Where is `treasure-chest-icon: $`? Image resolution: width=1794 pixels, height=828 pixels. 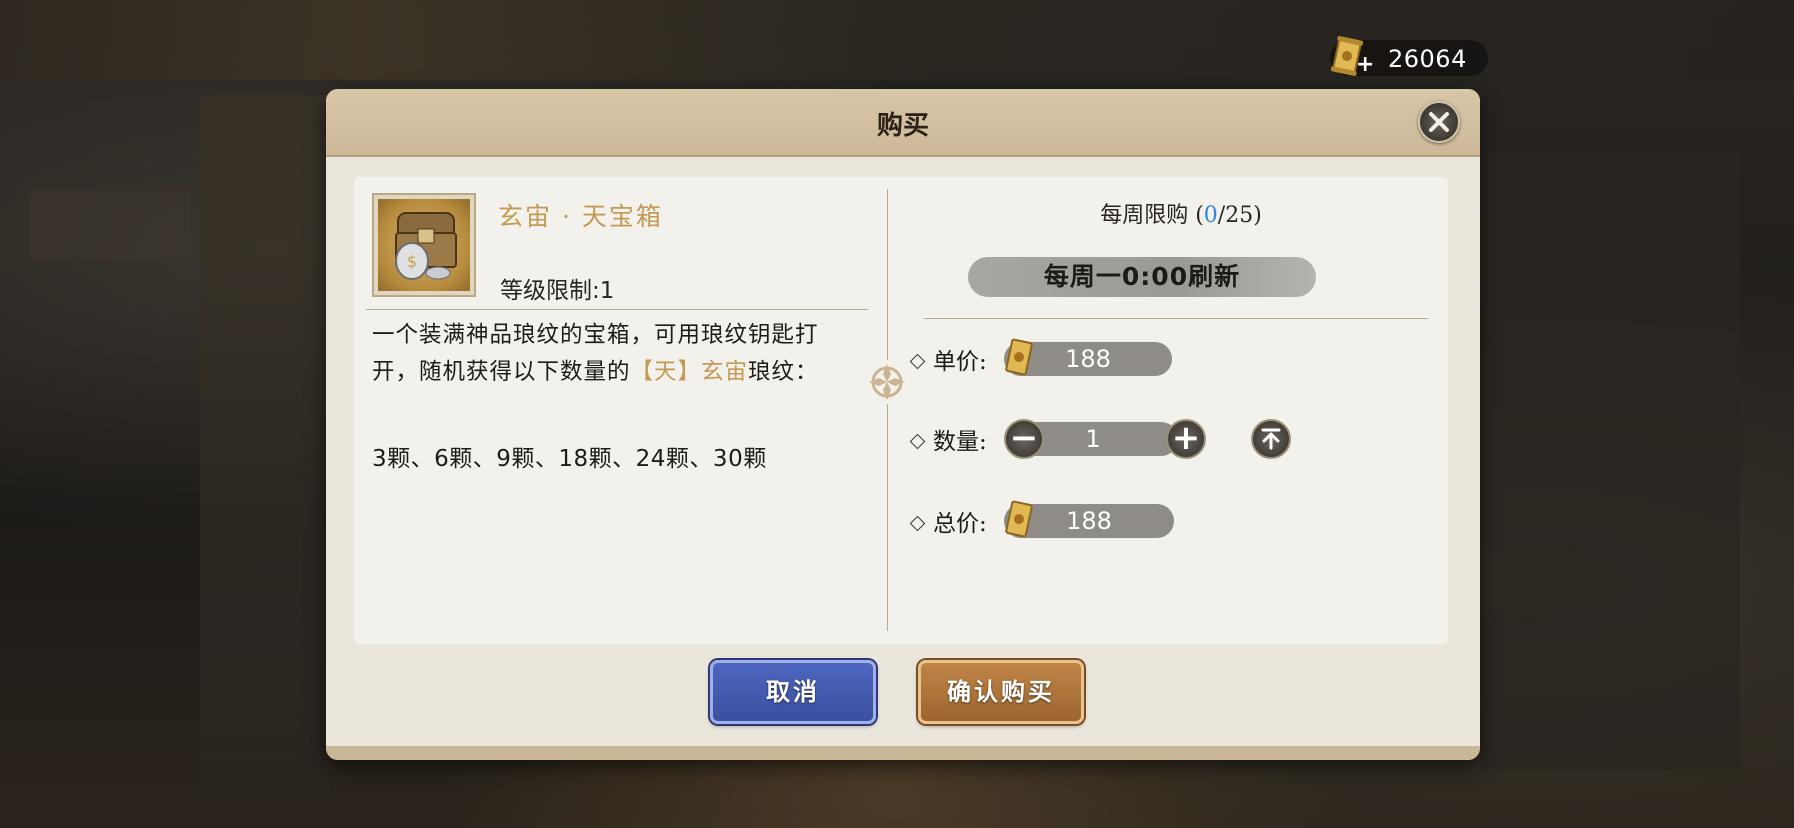 treasure-chest-icon: $ is located at coordinates (424, 245).